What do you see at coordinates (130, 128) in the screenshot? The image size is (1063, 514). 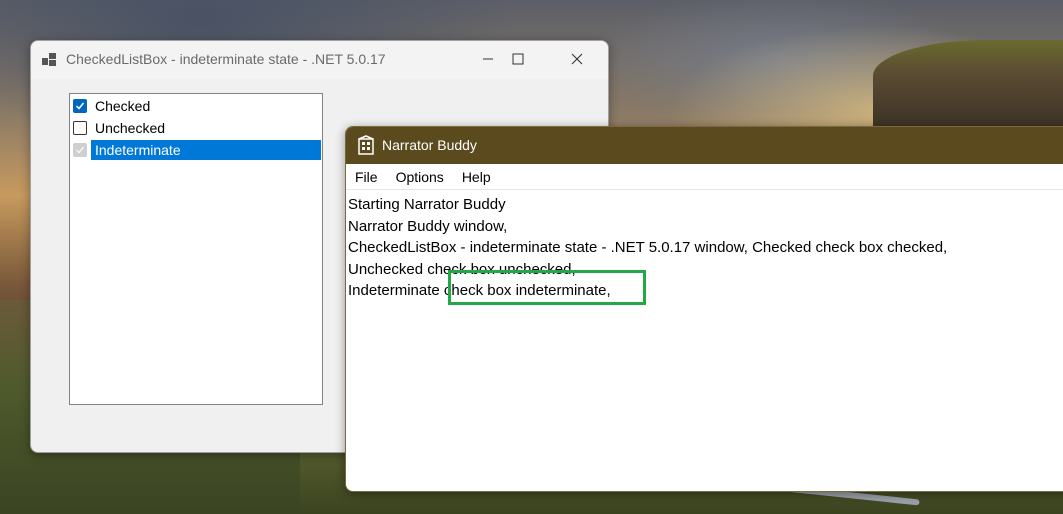 I see `list-item-label: Unchecked` at bounding box center [130, 128].